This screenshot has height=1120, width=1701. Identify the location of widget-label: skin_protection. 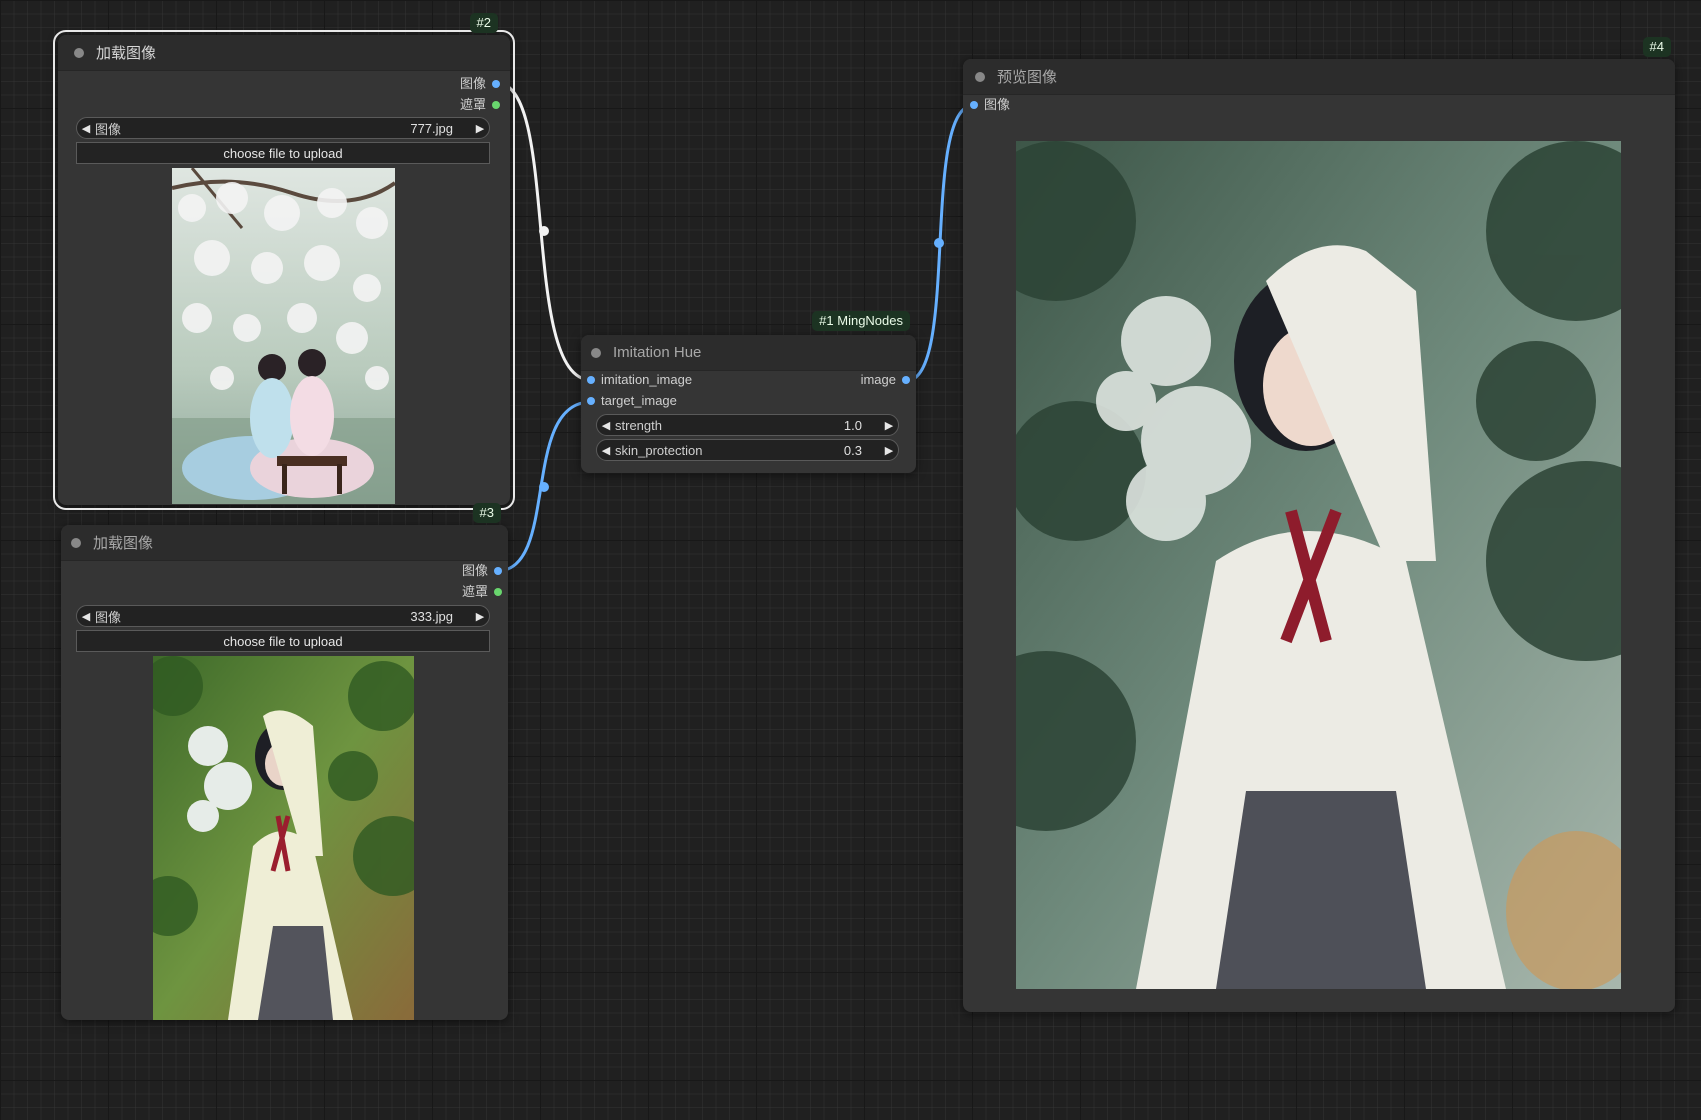
(659, 450).